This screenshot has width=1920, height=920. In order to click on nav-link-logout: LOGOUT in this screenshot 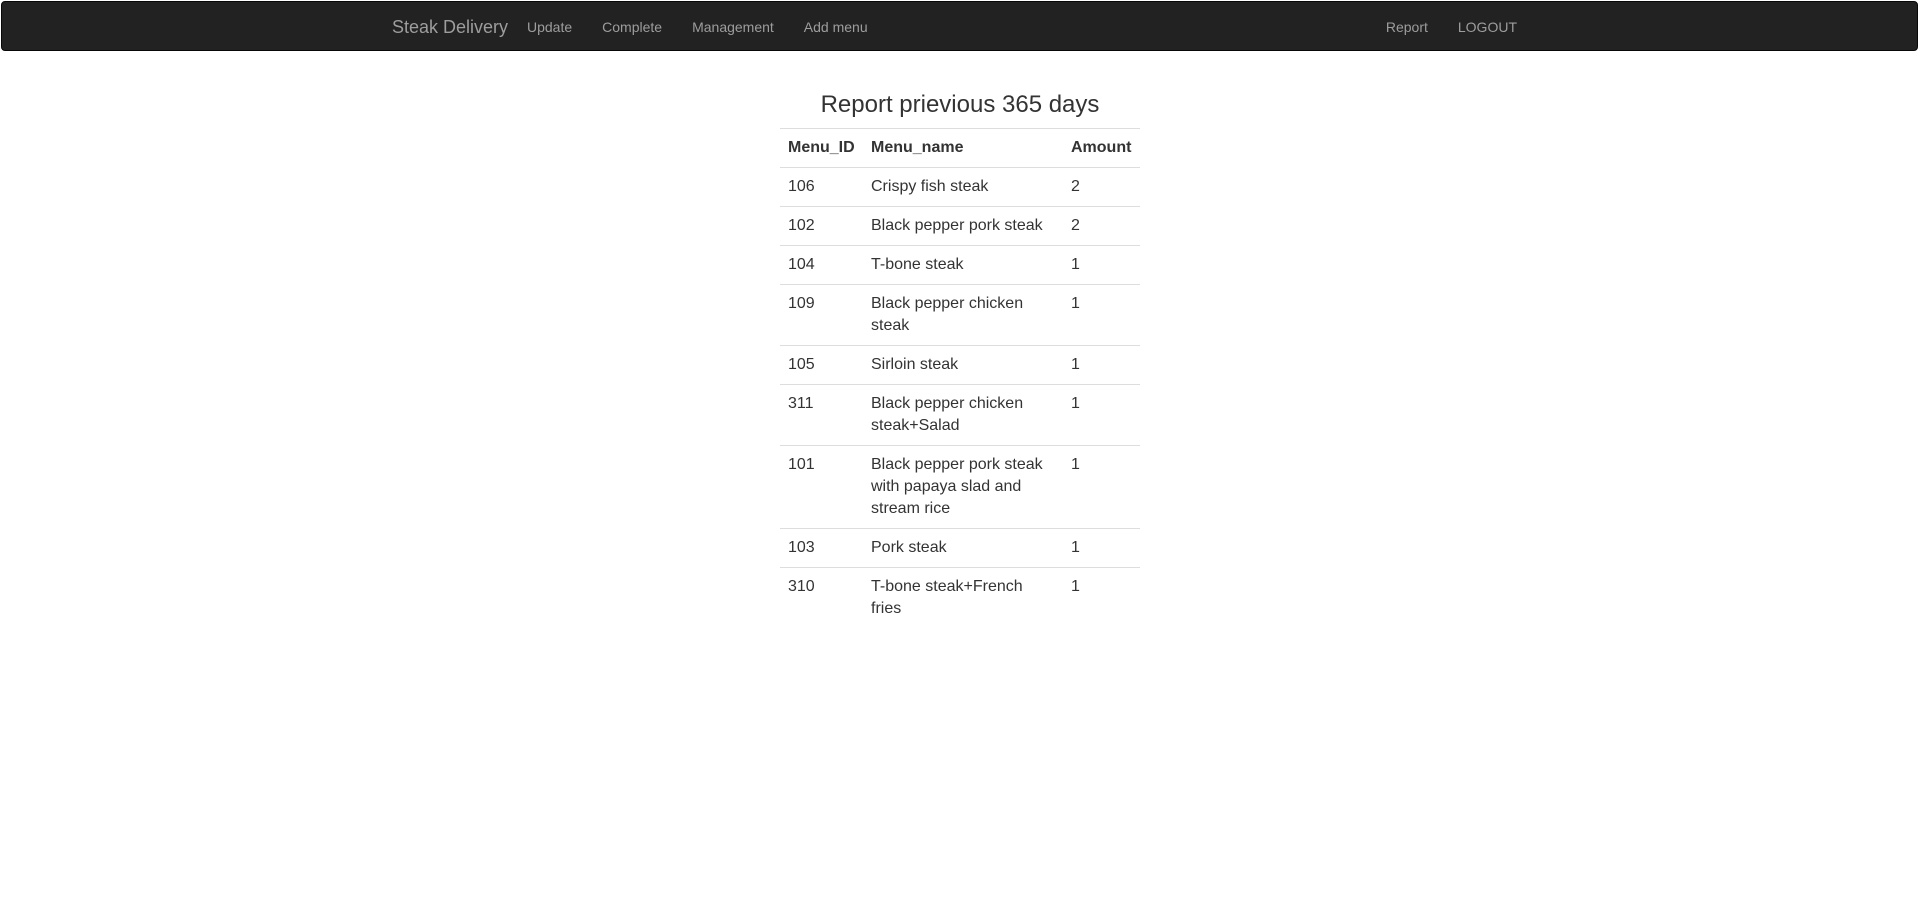, I will do `click(1487, 27)`.